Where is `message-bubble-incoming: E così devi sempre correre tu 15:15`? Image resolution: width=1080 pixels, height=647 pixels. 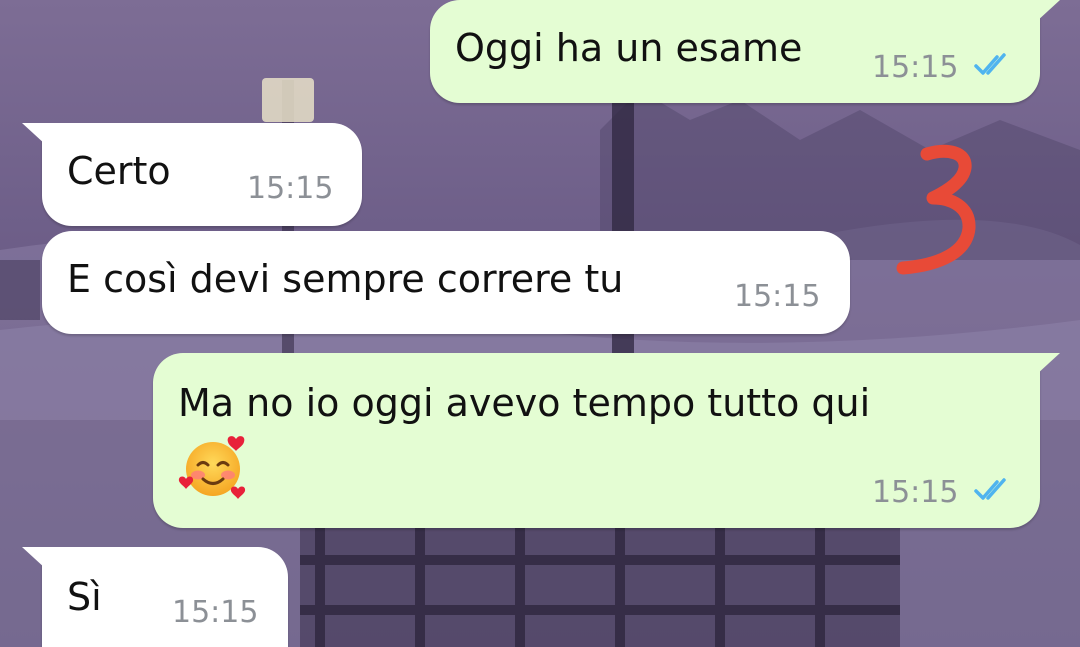 message-bubble-incoming: E così devi sempre correre tu 15:15 is located at coordinates (446, 282).